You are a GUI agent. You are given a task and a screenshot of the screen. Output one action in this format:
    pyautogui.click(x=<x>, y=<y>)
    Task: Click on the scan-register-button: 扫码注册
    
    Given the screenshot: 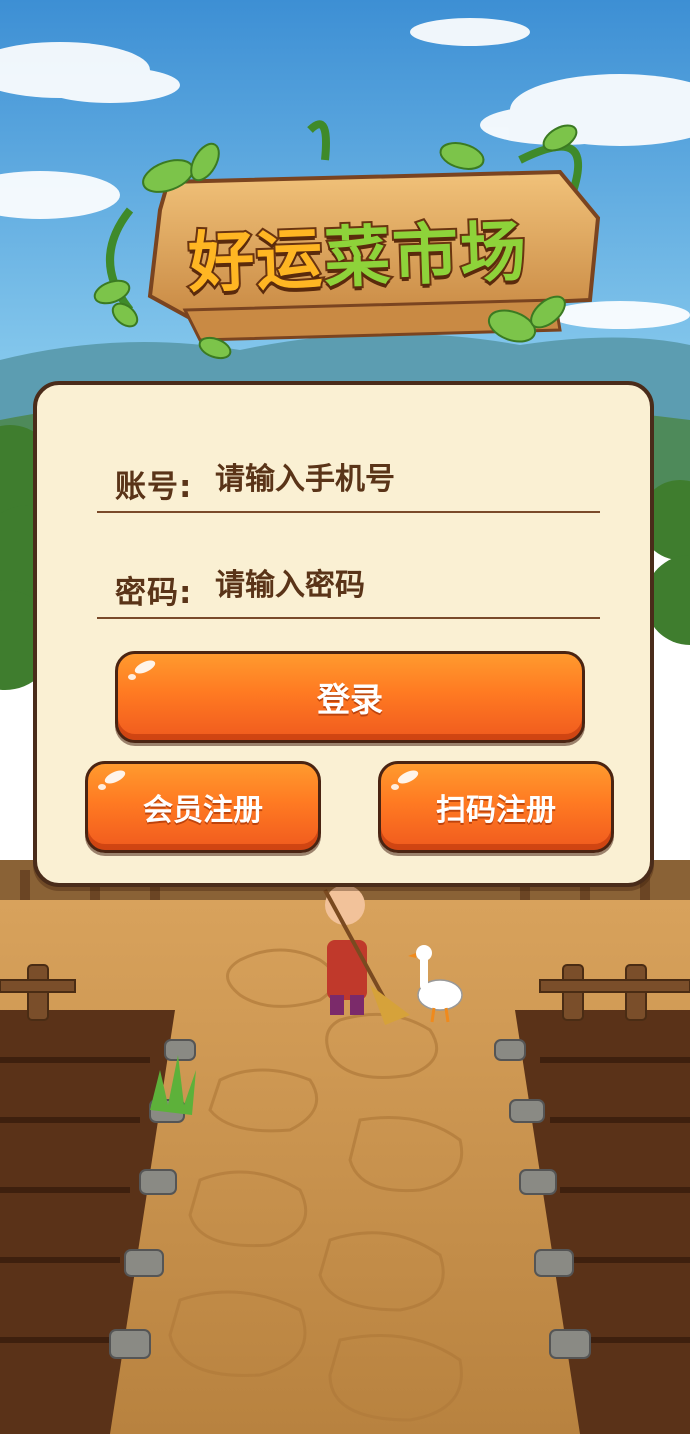 What is the action you would take?
    pyautogui.click(x=496, y=807)
    